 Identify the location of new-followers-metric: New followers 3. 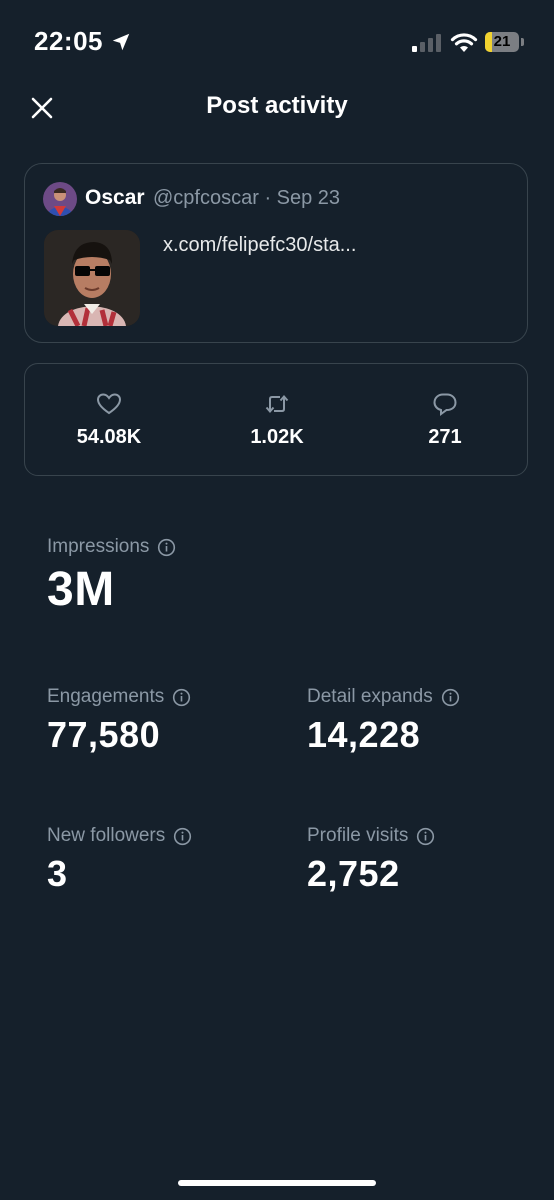
(119, 860).